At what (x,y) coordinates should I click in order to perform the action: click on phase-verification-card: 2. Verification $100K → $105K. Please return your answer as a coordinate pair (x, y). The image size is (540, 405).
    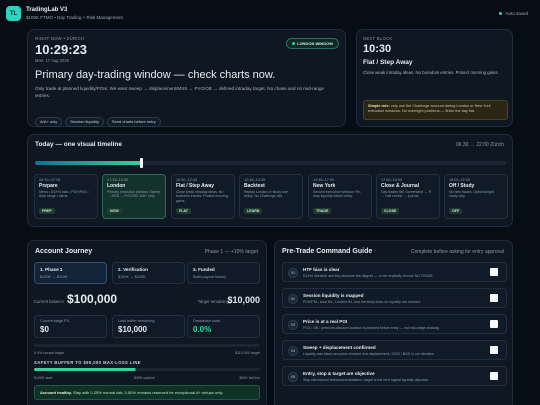
    Looking at the image, I should click on (148, 273).